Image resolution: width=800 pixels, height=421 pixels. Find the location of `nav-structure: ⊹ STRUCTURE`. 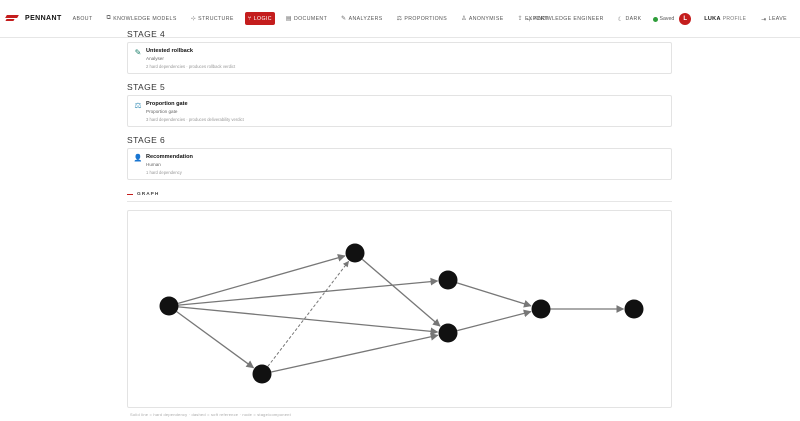

nav-structure: ⊹ STRUCTURE is located at coordinates (212, 18).